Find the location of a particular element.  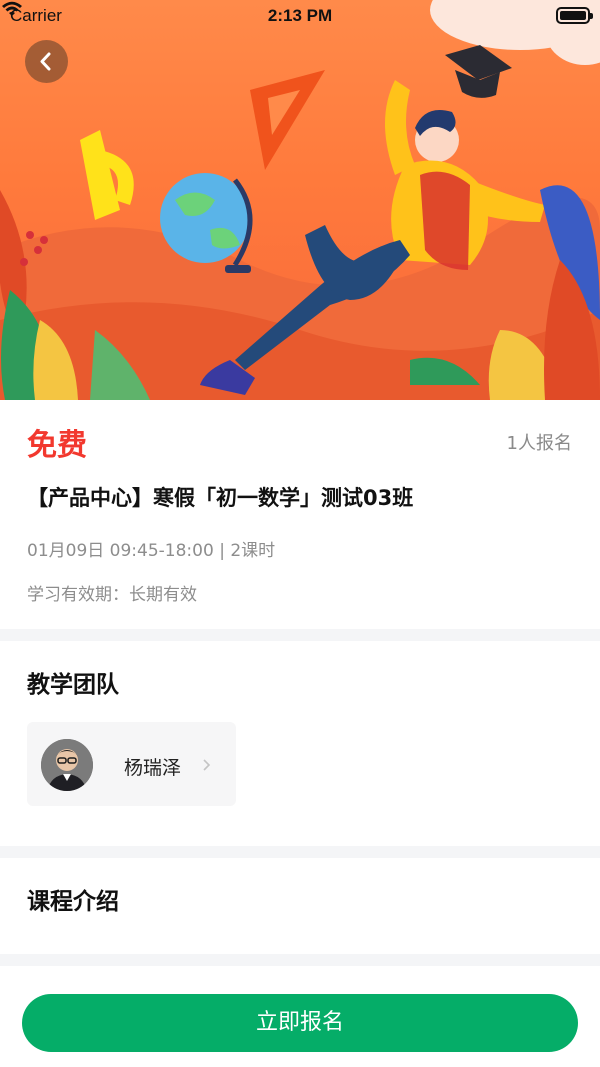

teacher-name: 杨瑞泽 is located at coordinates (153, 768).